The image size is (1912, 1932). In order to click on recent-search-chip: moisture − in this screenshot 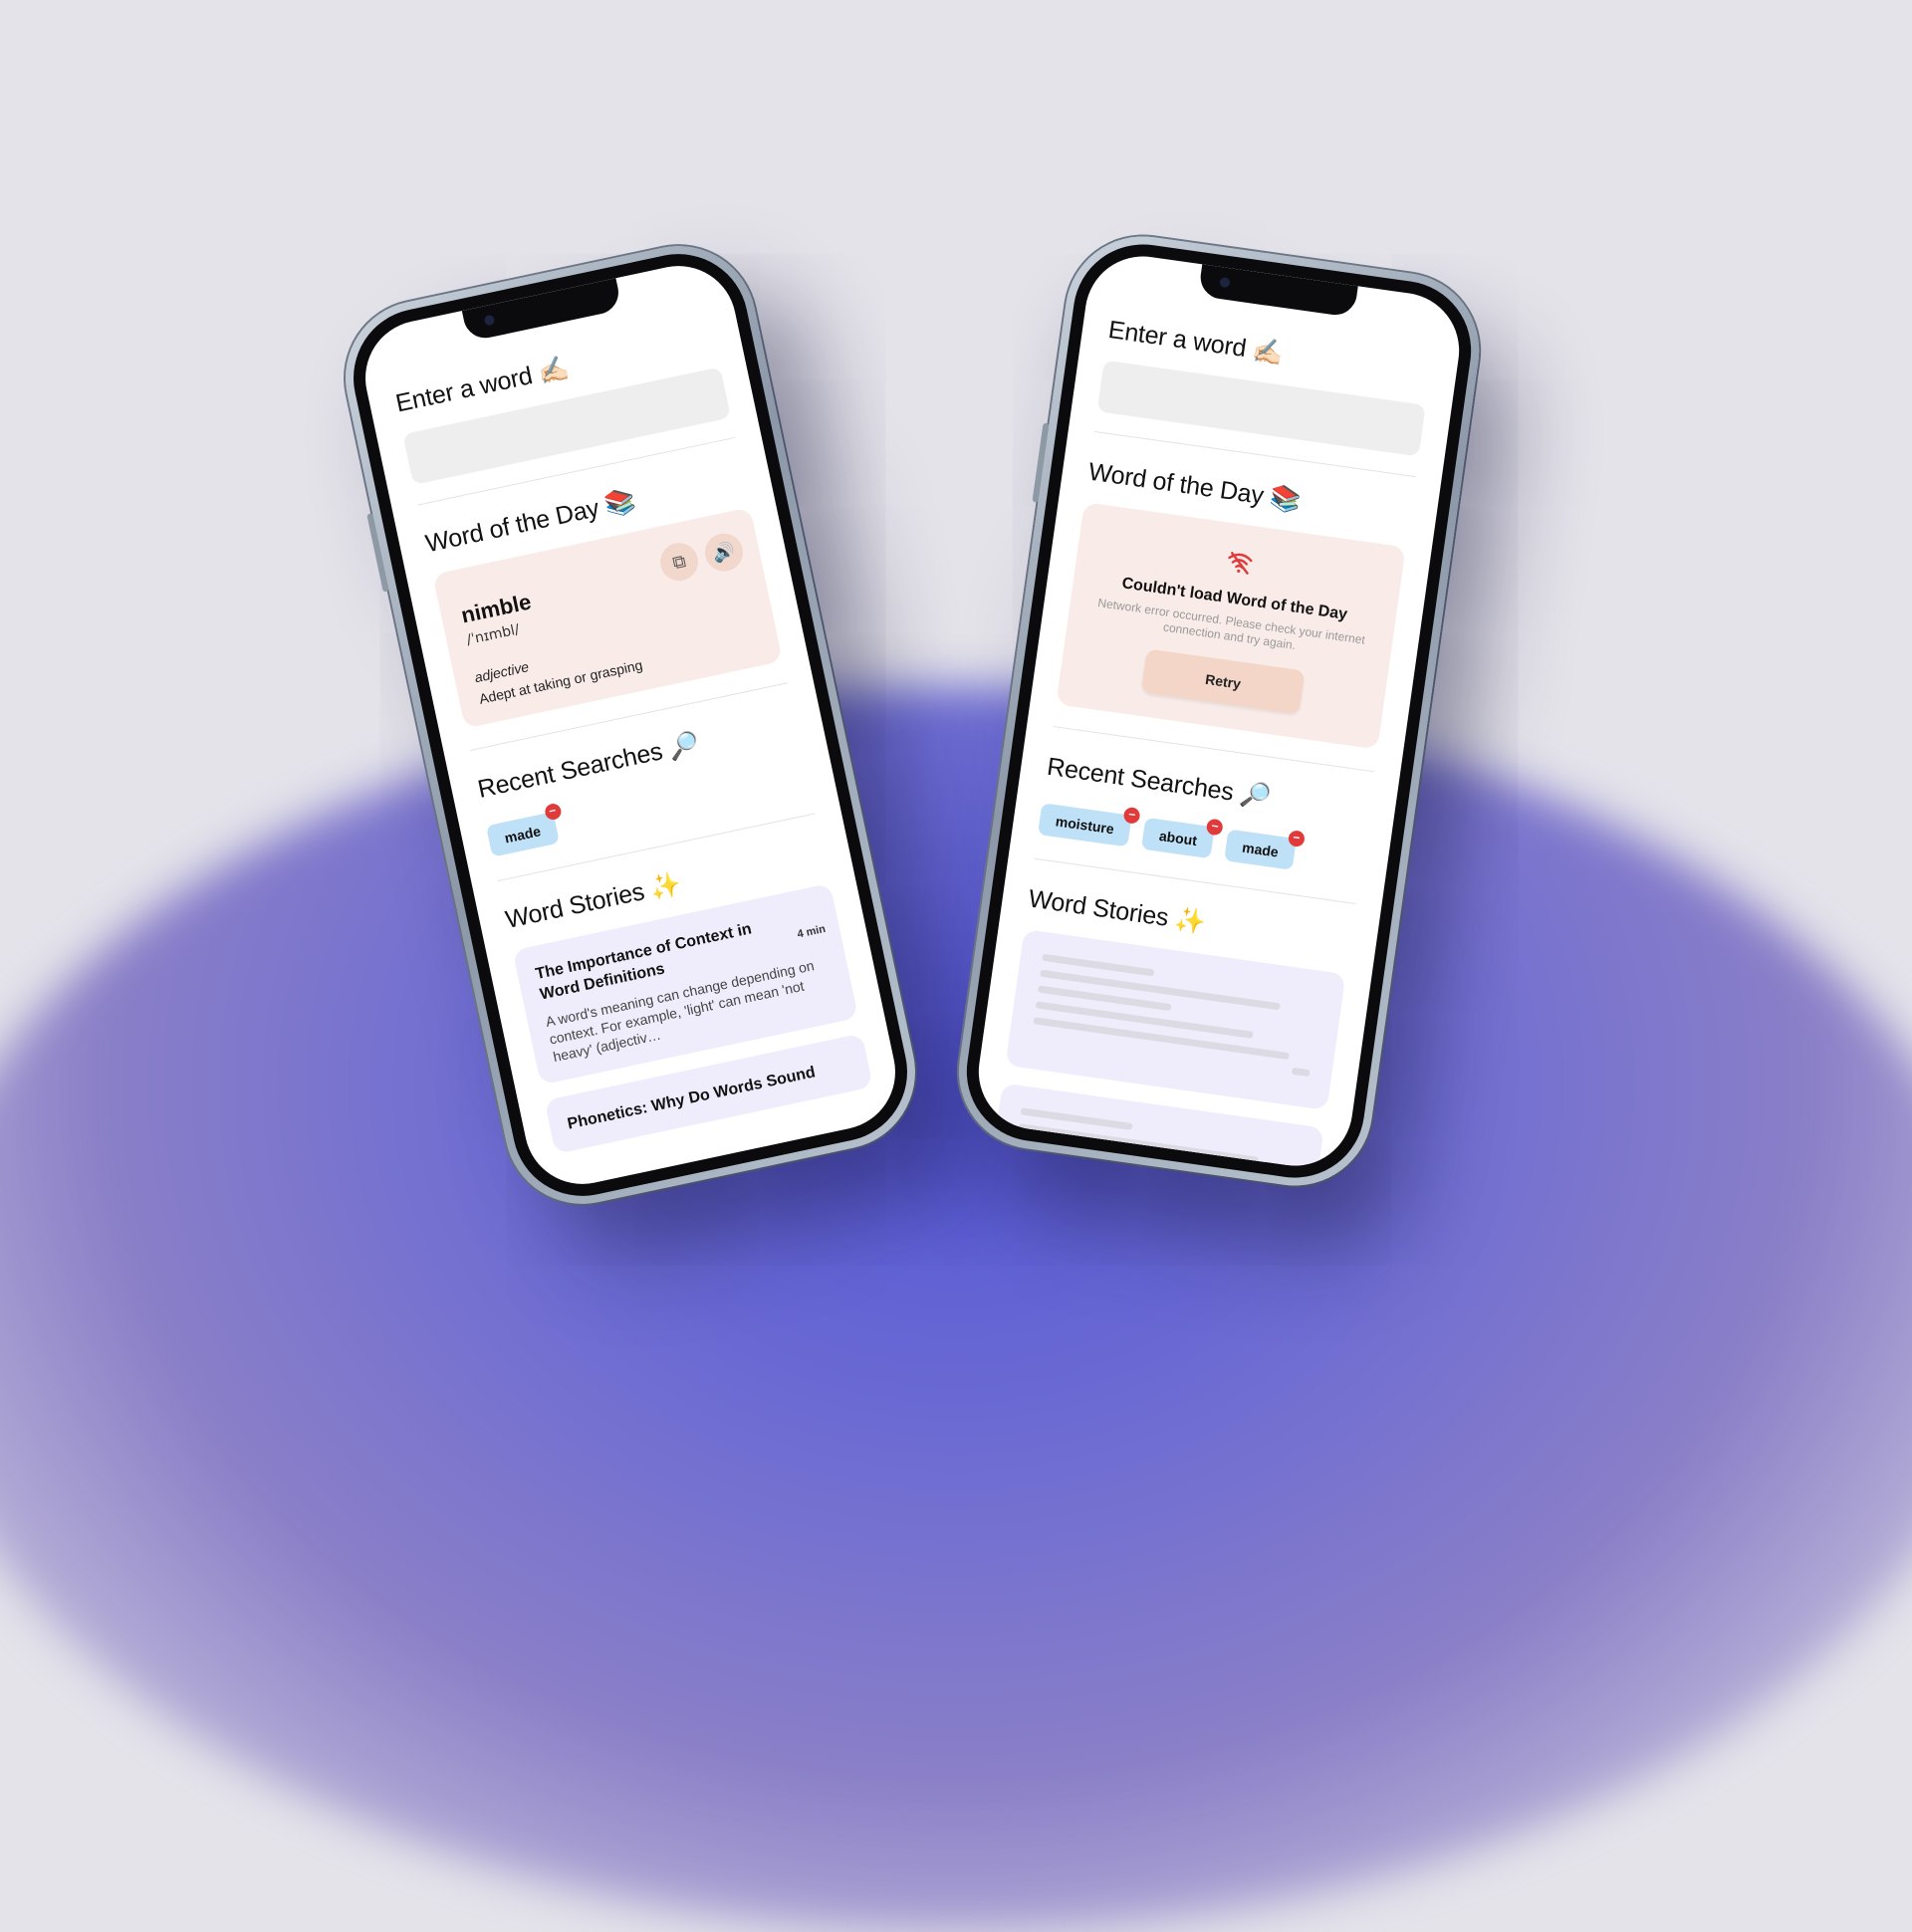, I will do `click(1089, 825)`.